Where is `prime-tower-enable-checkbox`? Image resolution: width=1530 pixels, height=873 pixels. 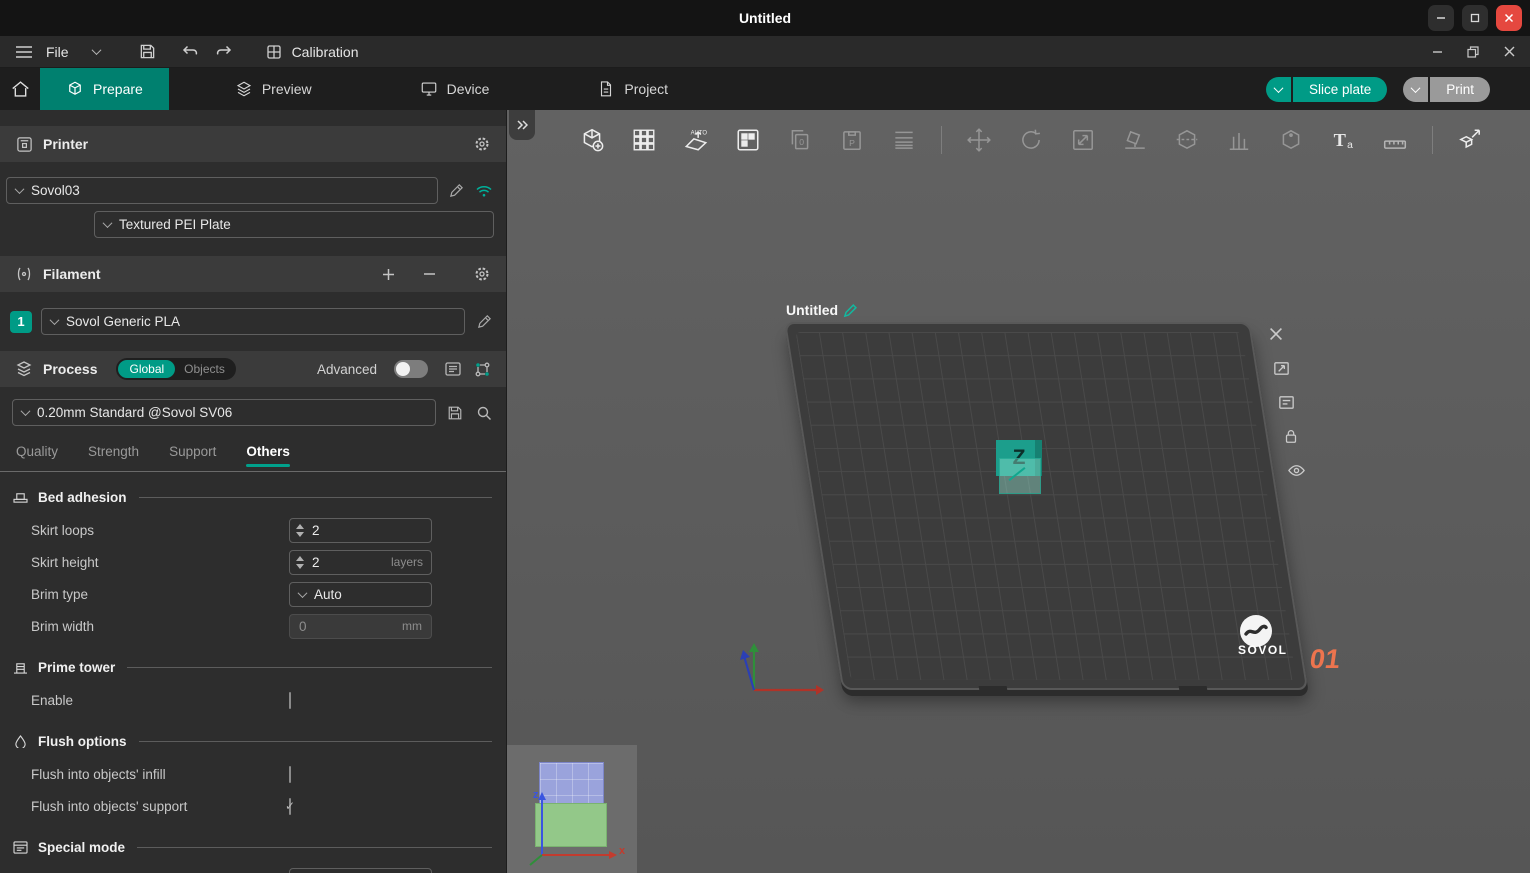
prime-tower-enable-checkbox is located at coordinates (290, 700).